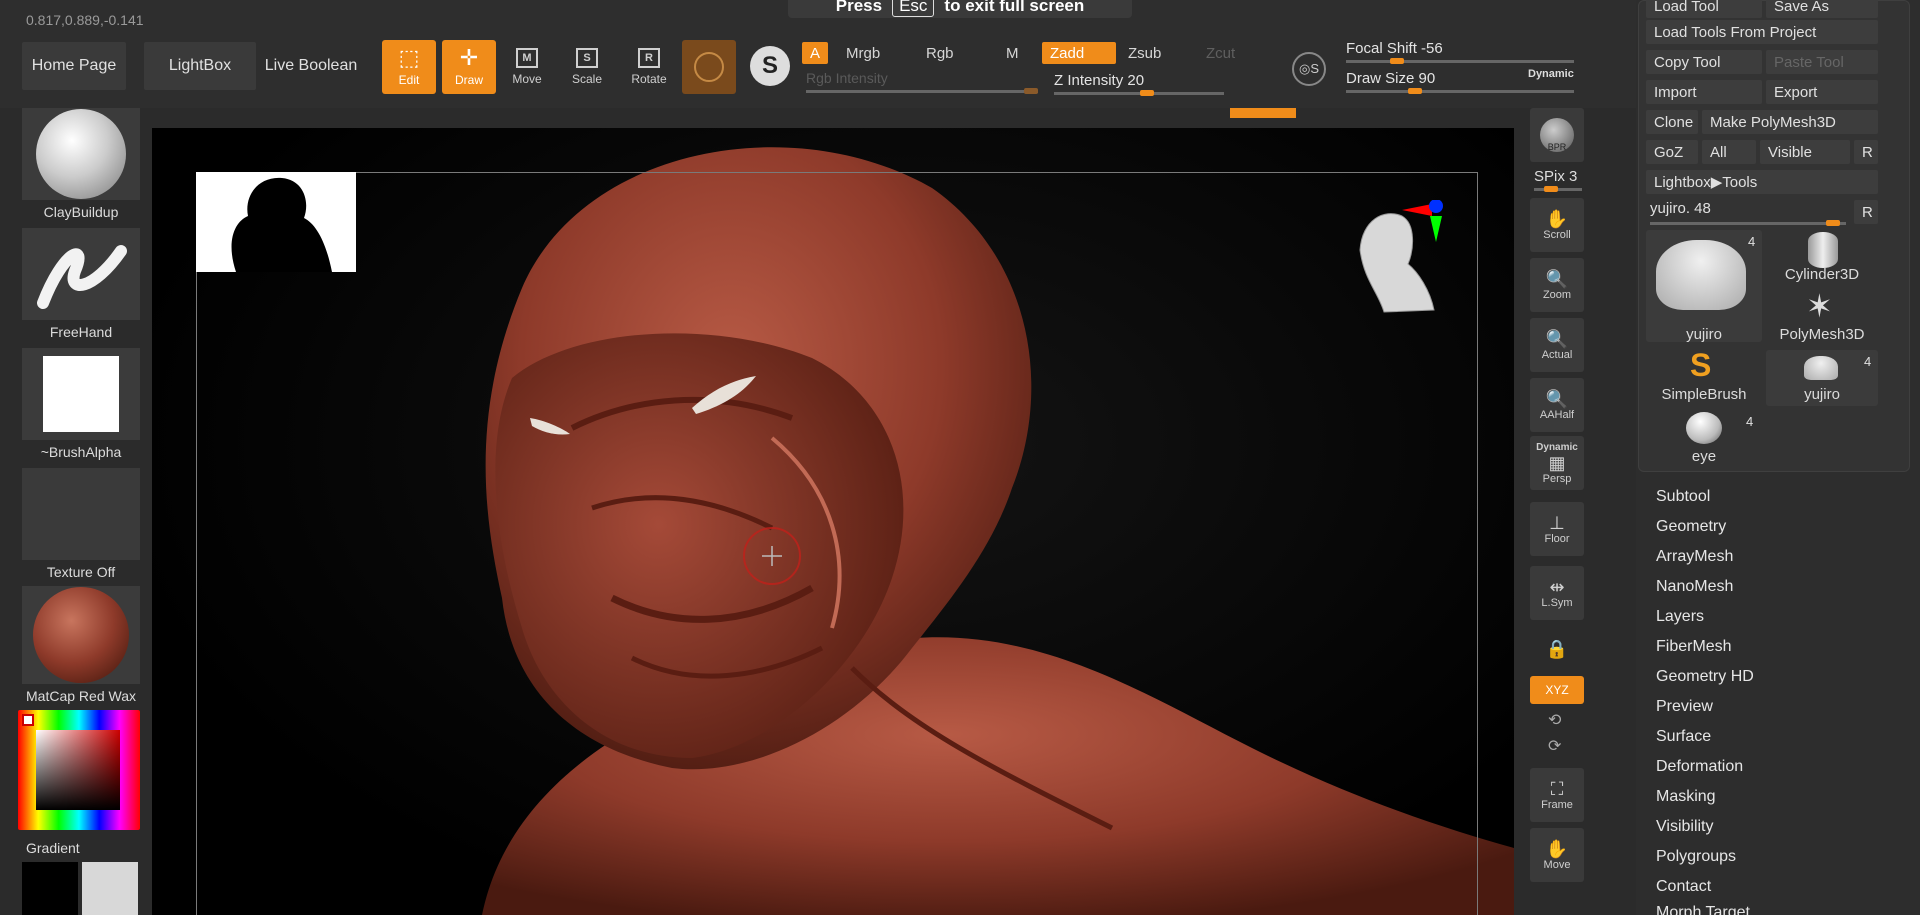  I want to click on subpalette-visibility: Visibility, so click(1685, 827).